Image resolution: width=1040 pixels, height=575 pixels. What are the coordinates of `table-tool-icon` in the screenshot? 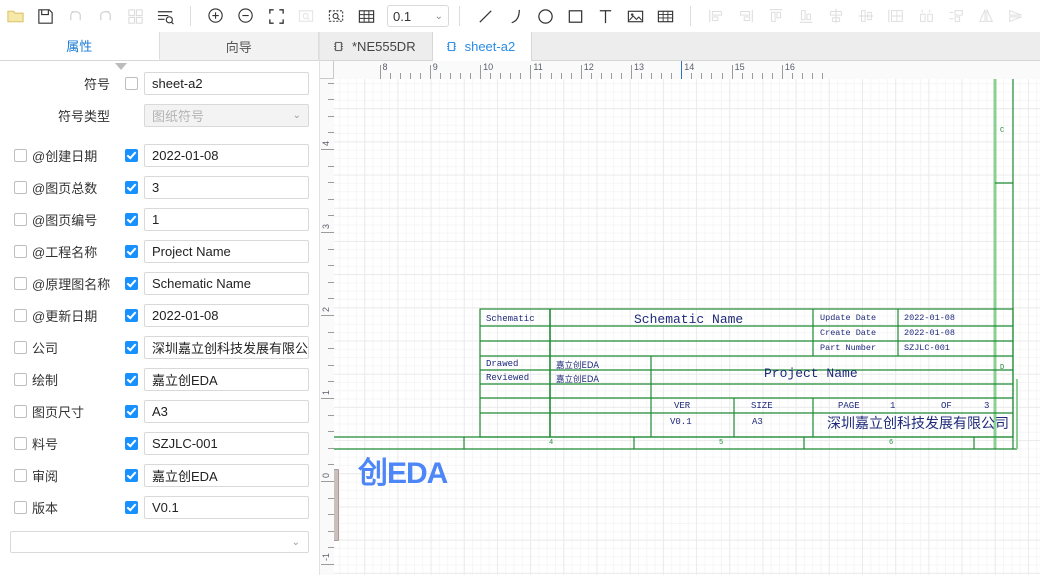 It's located at (665, 16).